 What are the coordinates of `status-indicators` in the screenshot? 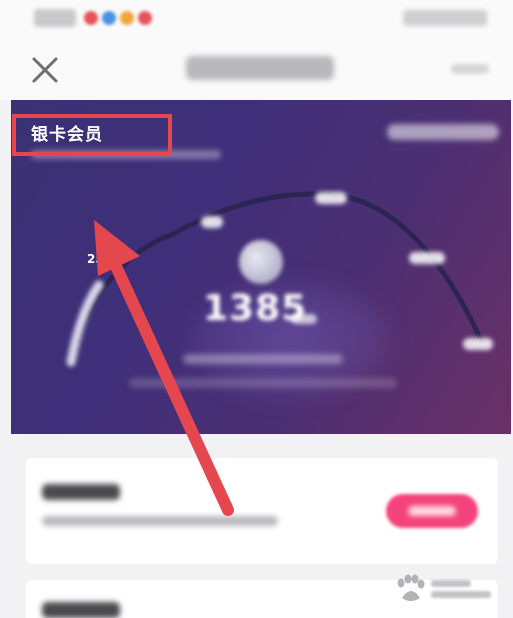 It's located at (445, 18).